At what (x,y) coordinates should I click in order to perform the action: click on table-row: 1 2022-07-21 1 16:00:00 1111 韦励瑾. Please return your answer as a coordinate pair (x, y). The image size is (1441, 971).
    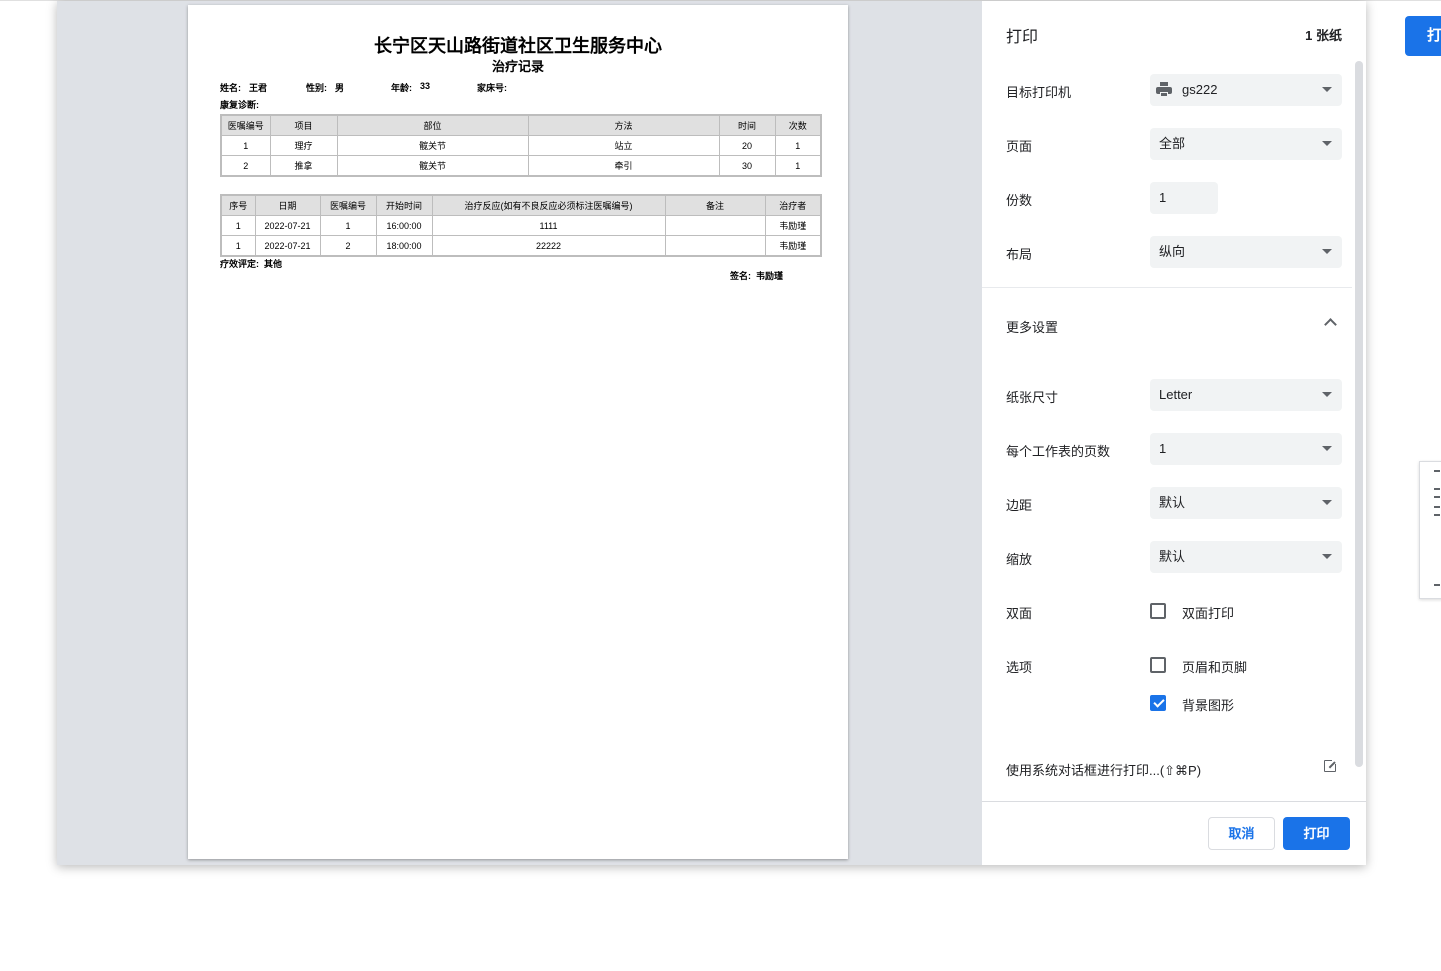
    Looking at the image, I should click on (521, 225).